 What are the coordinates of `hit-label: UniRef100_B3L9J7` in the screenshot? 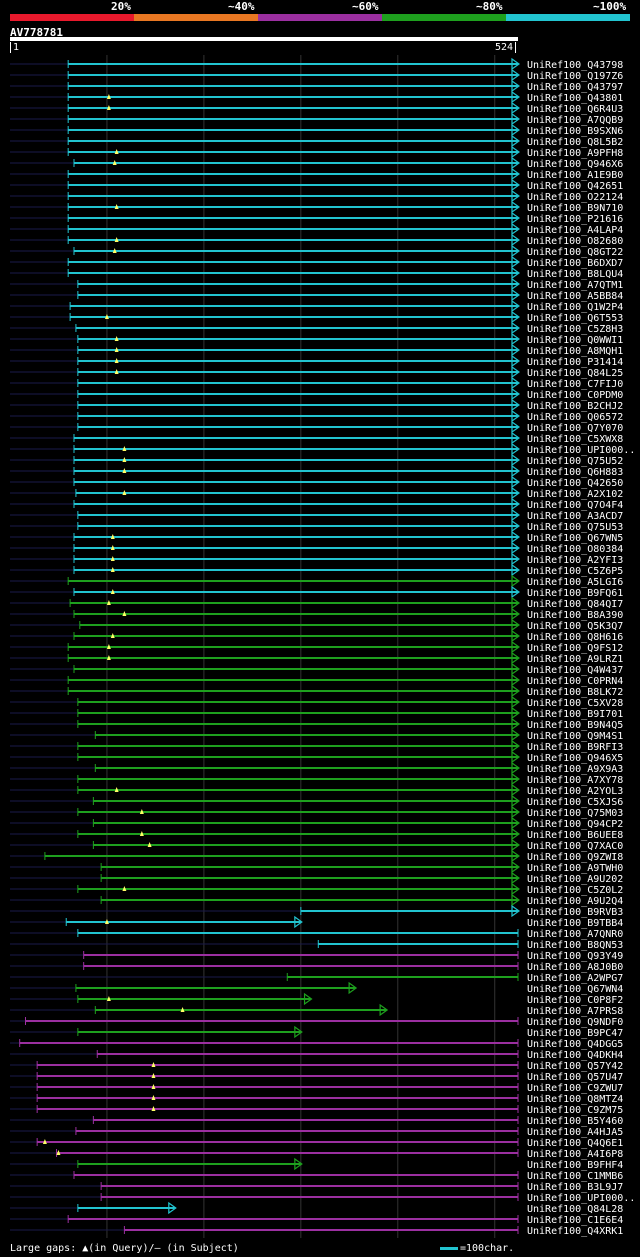 It's located at (575, 1187).